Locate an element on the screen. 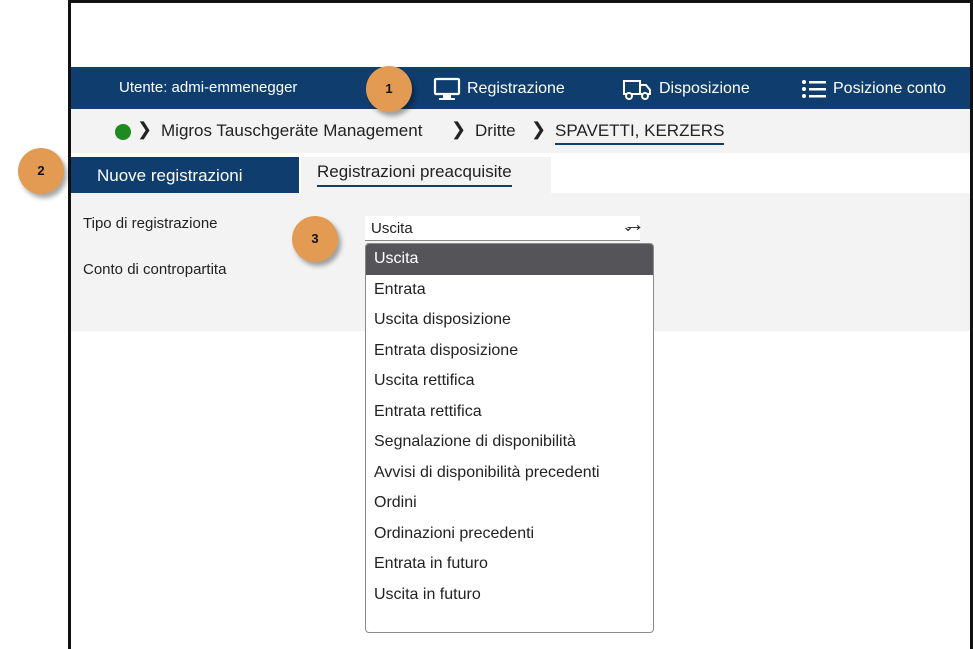  breadcrumb-item-management: Migros Tauschgeräte Management is located at coordinates (291, 131).